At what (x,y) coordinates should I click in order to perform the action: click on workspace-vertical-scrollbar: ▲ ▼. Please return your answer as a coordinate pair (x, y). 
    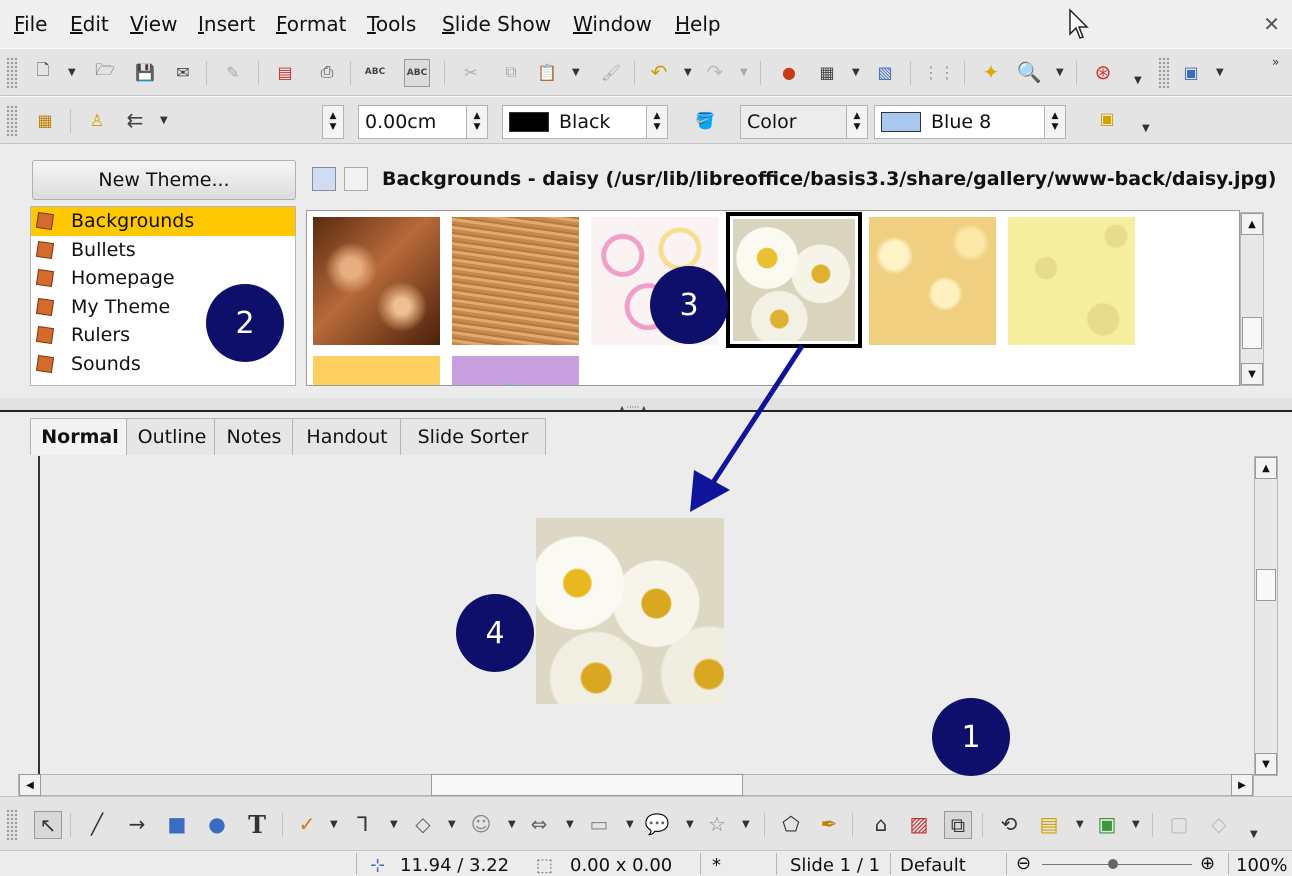
    Looking at the image, I should click on (1266, 616).